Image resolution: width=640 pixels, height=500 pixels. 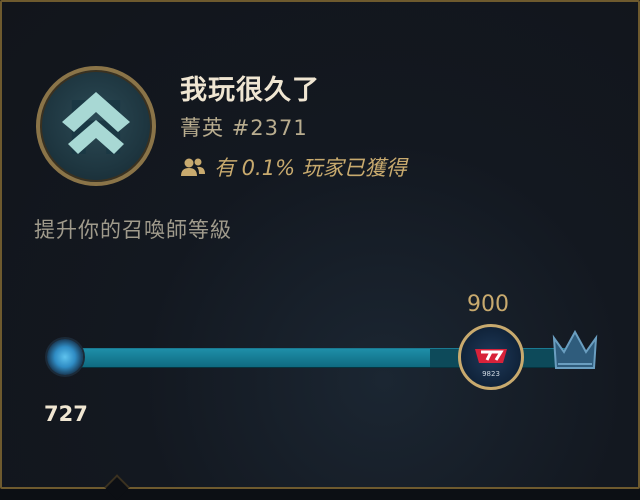 I want to click on challenge-emblem-icon: H, so click(x=96, y=126).